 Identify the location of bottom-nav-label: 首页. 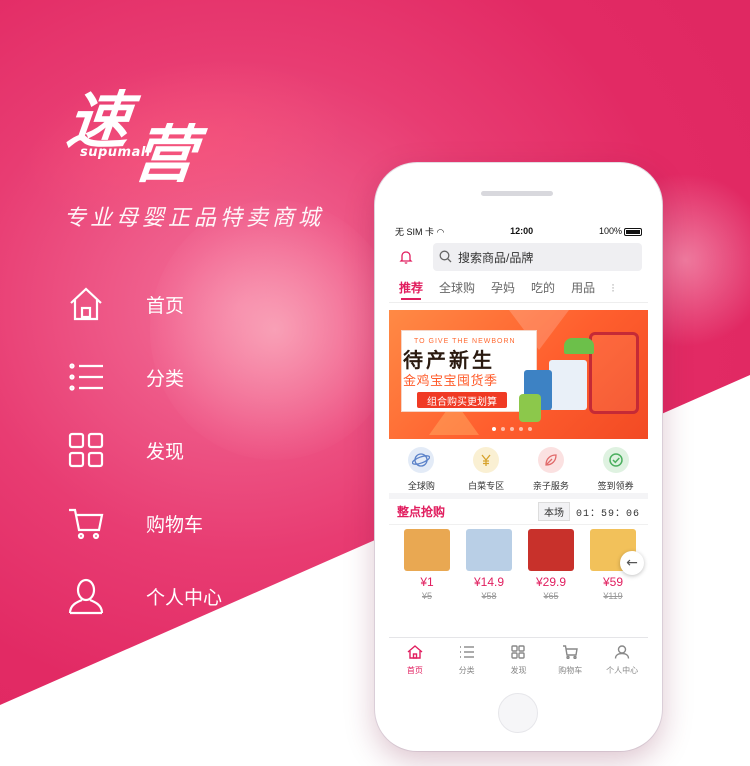
(414, 670).